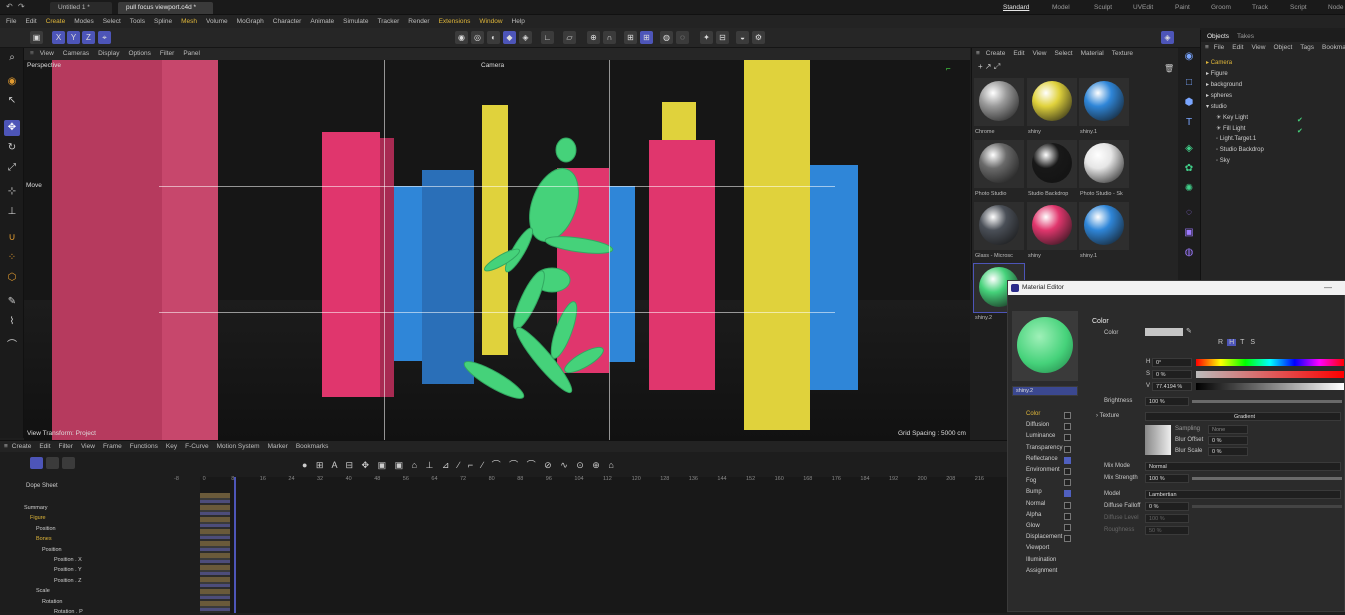 Image resolution: width=1345 pixels, height=615 pixels. What do you see at coordinates (1167, 530) in the screenshot?
I see `roughness-field: 50 %` at bounding box center [1167, 530].